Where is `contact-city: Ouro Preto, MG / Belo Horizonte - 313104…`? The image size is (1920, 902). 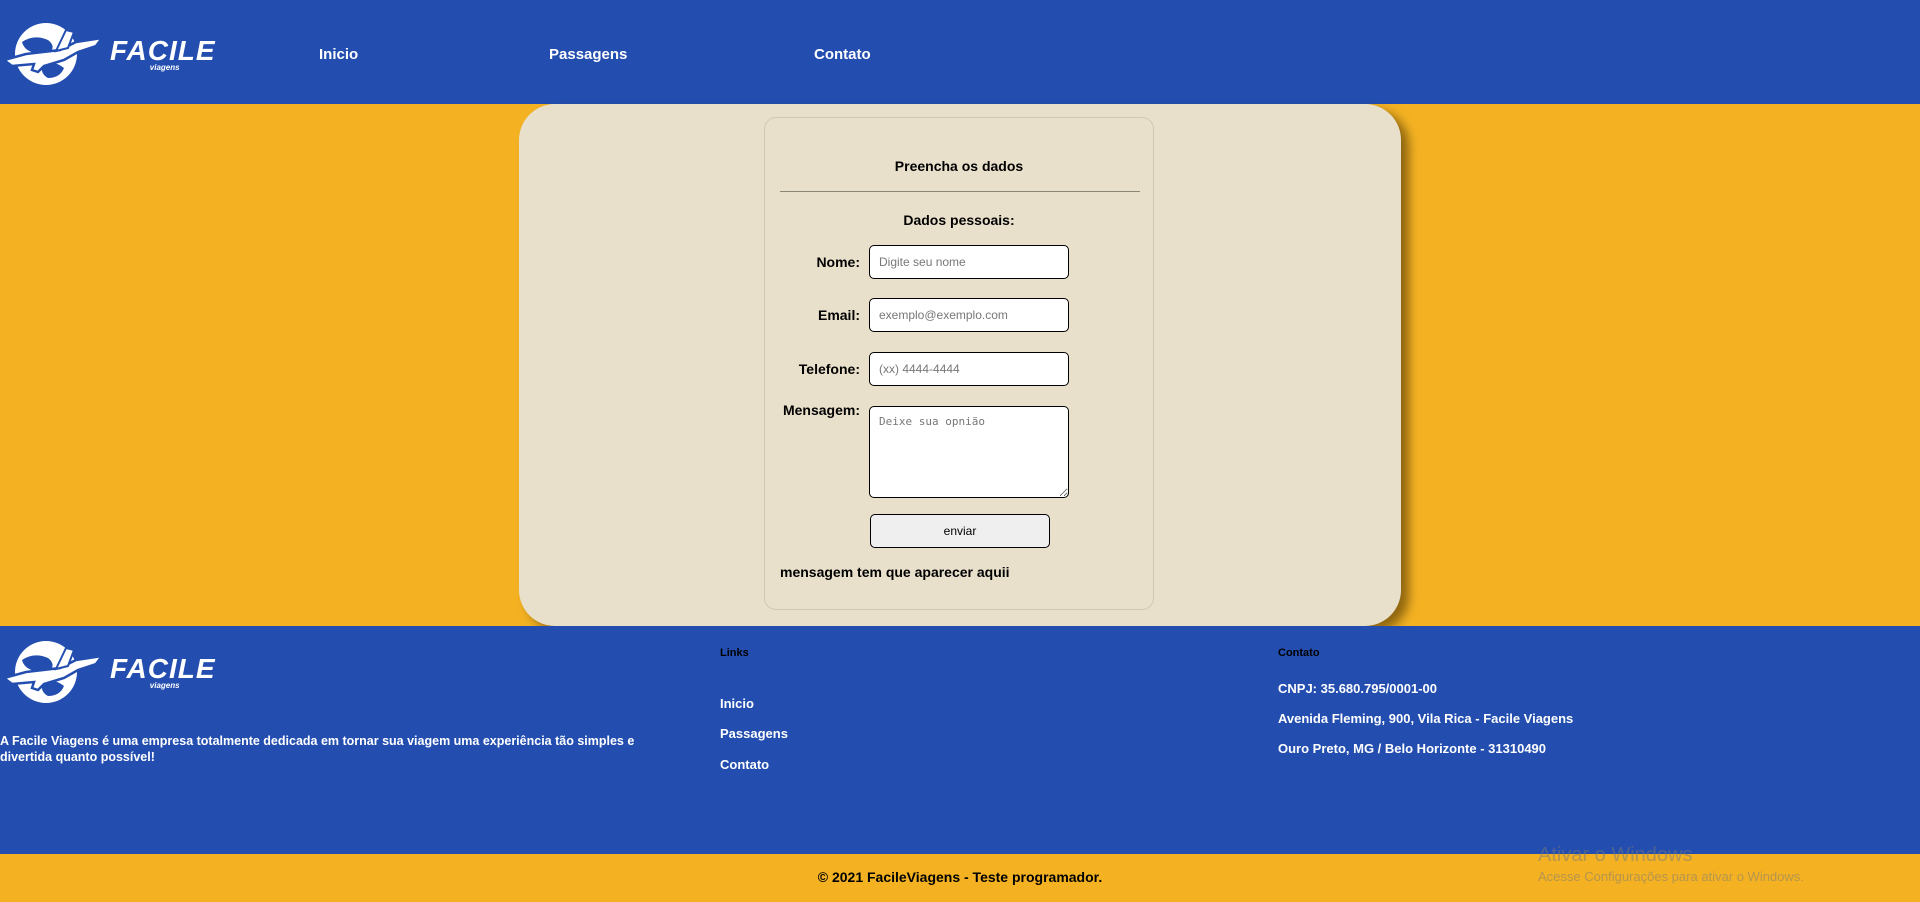 contact-city: Ouro Preto, MG / Belo Horizonte - 313104… is located at coordinates (1412, 748).